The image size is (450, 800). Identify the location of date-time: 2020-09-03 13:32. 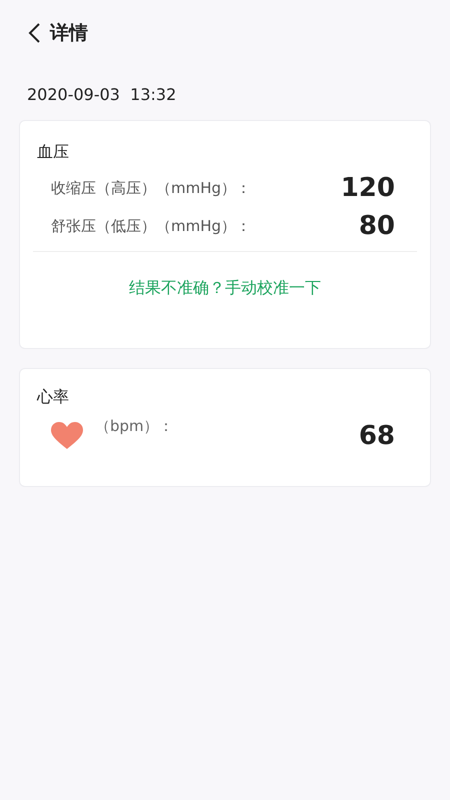
(101, 94).